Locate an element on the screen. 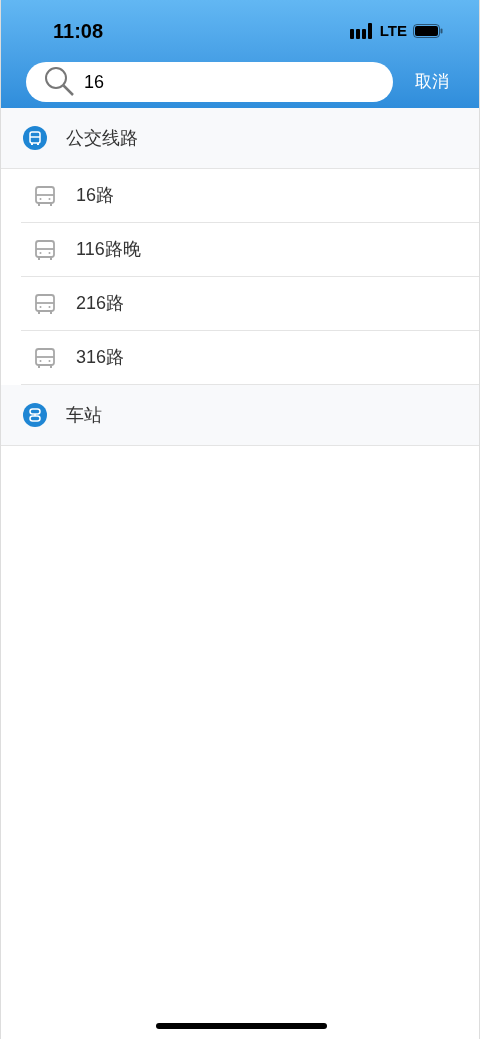  route-item: 16路 is located at coordinates (250, 196).